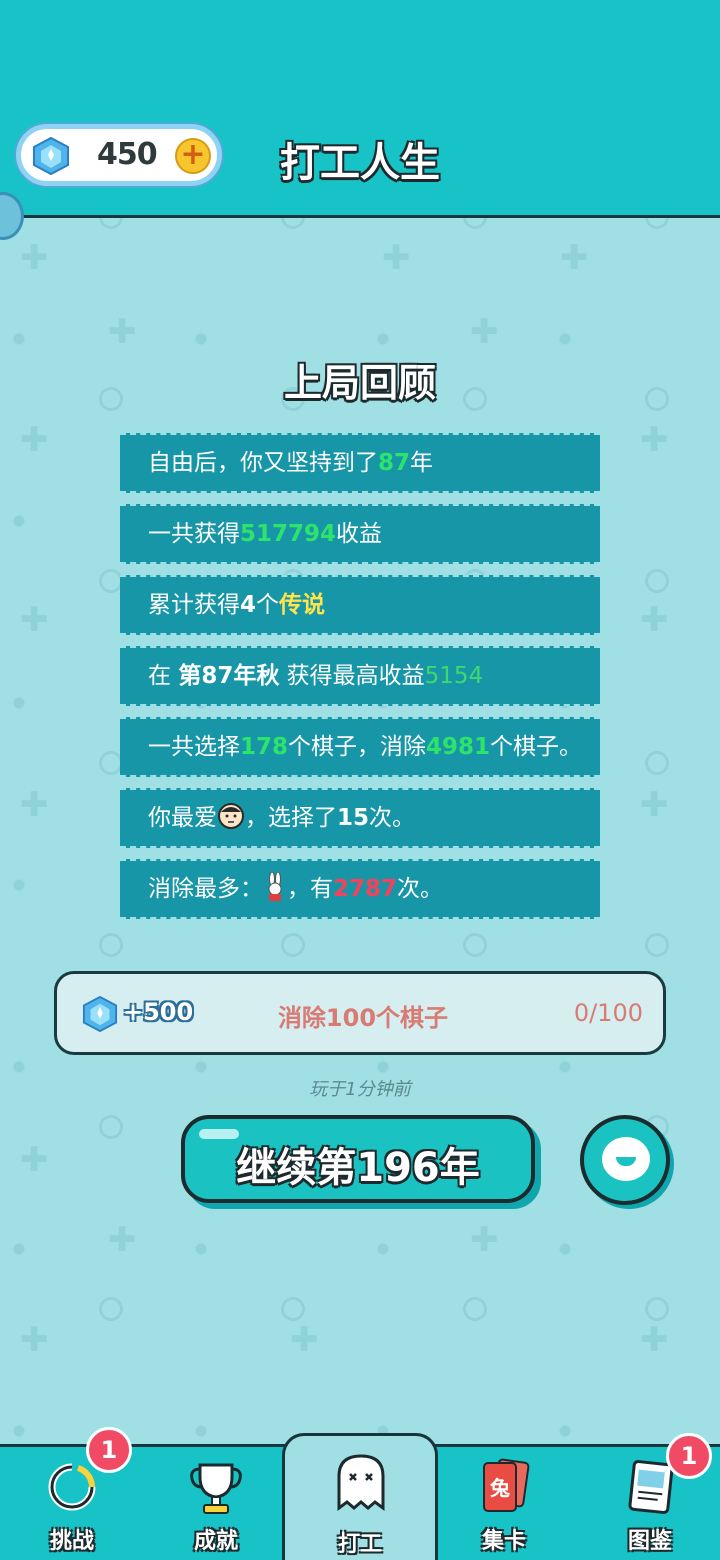 The width and height of the screenshot is (720, 1560). What do you see at coordinates (503, 1541) in the screenshot?
I see `nav-label: 集卡` at bounding box center [503, 1541].